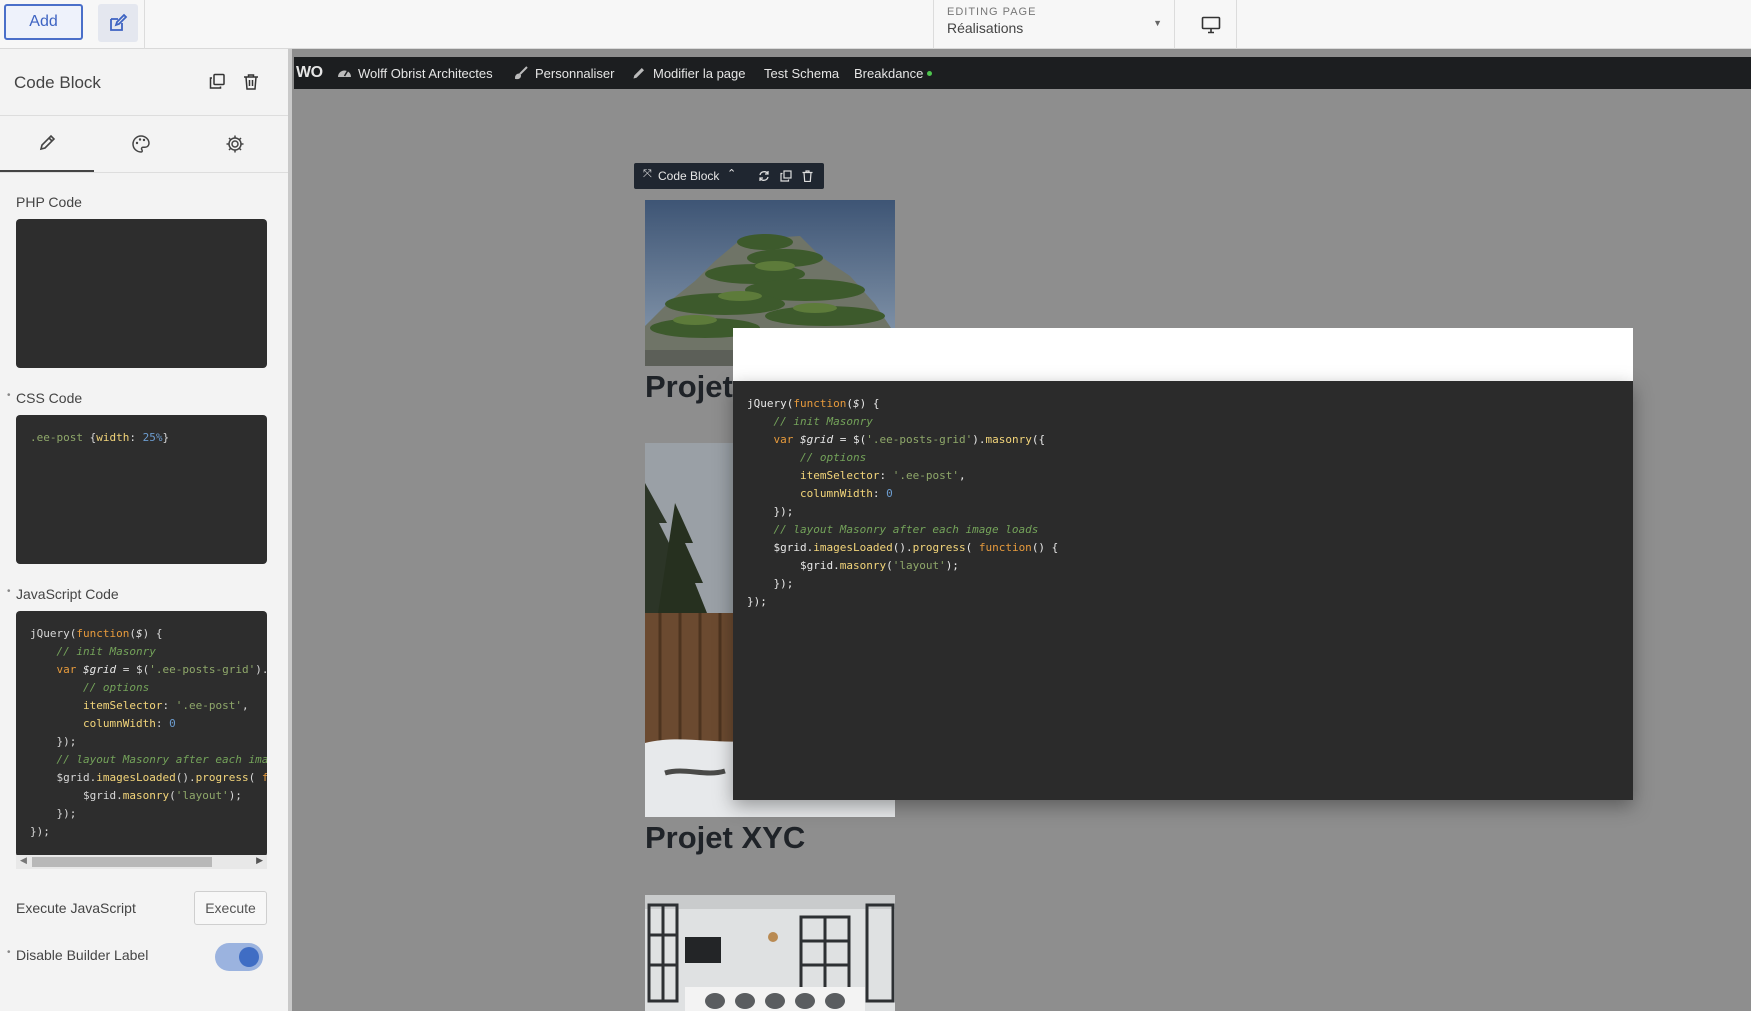 The width and height of the screenshot is (1751, 1011). I want to click on post-image, so click(770, 953).